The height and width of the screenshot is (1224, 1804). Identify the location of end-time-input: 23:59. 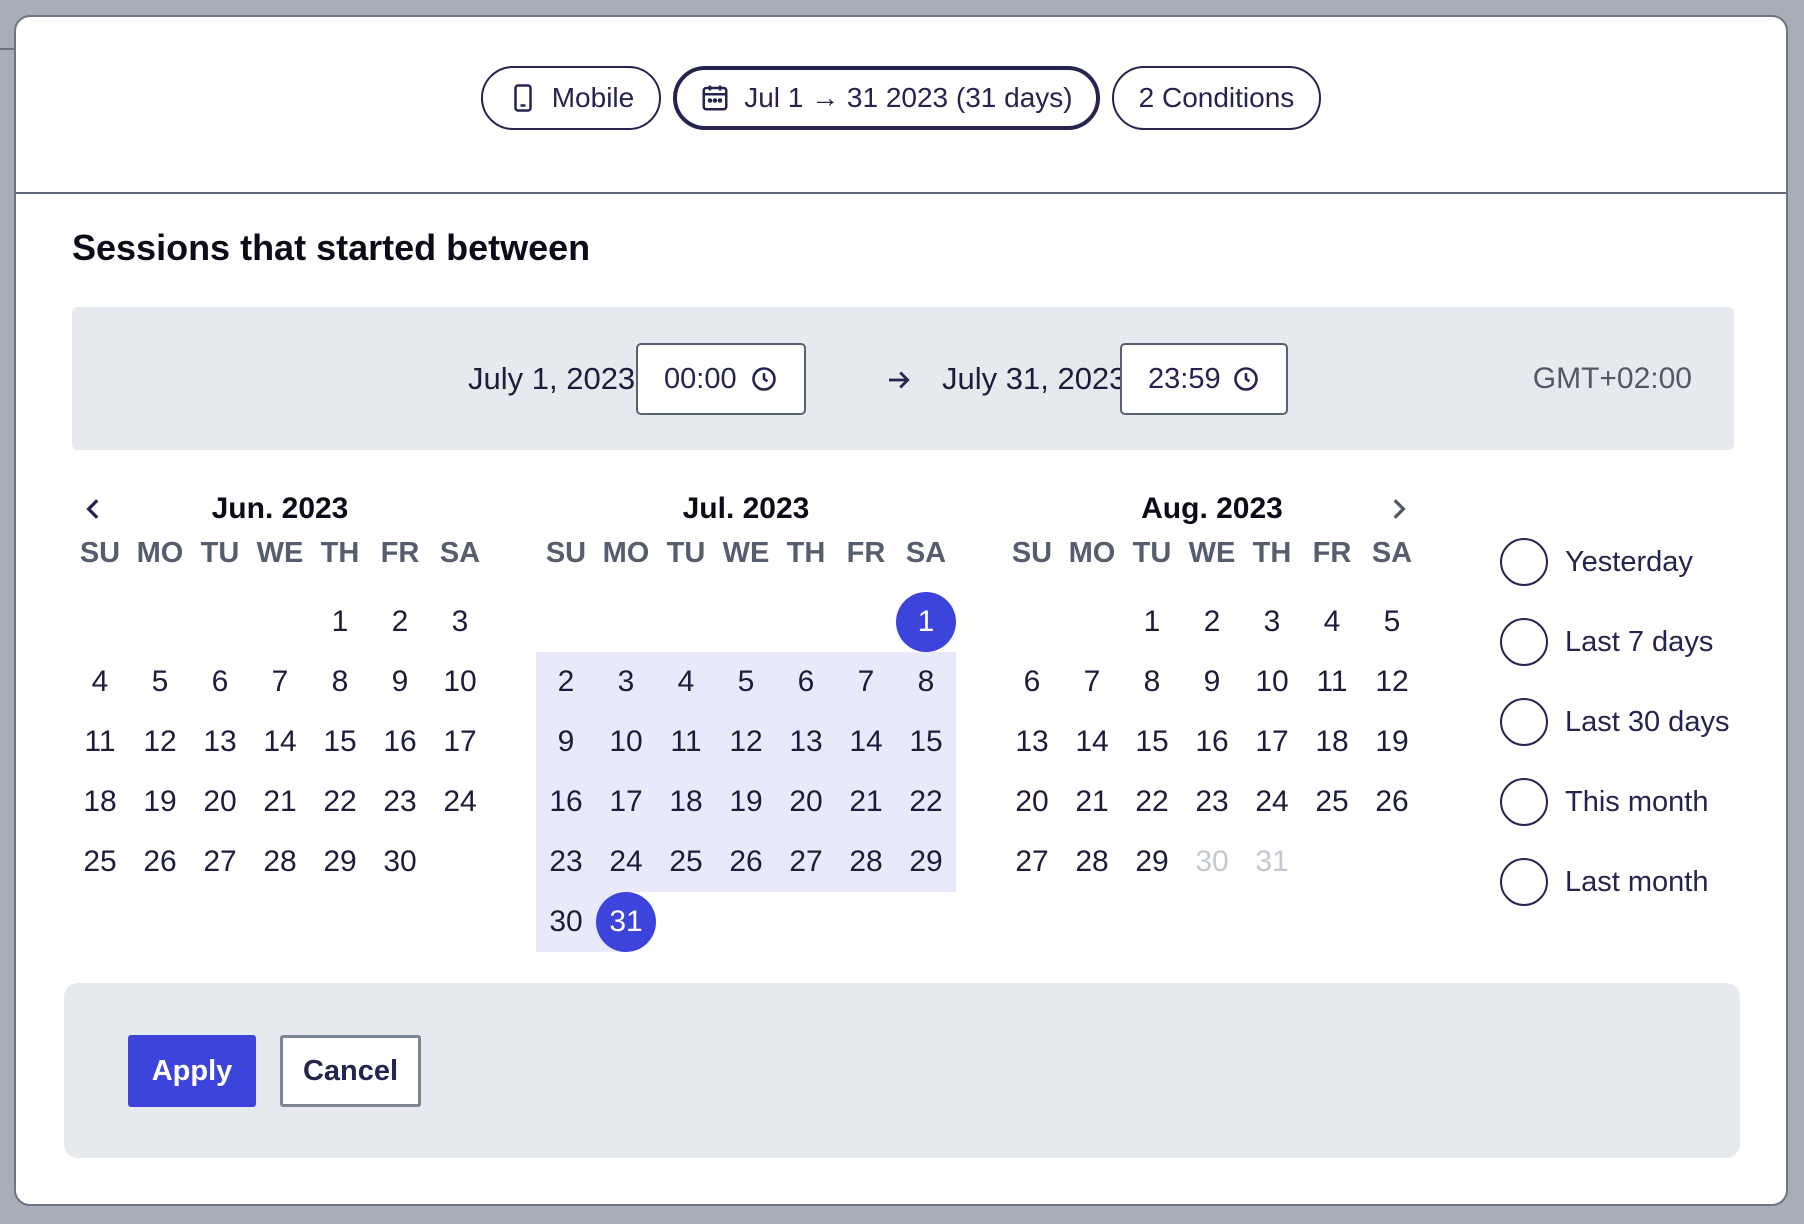
(1204, 379).